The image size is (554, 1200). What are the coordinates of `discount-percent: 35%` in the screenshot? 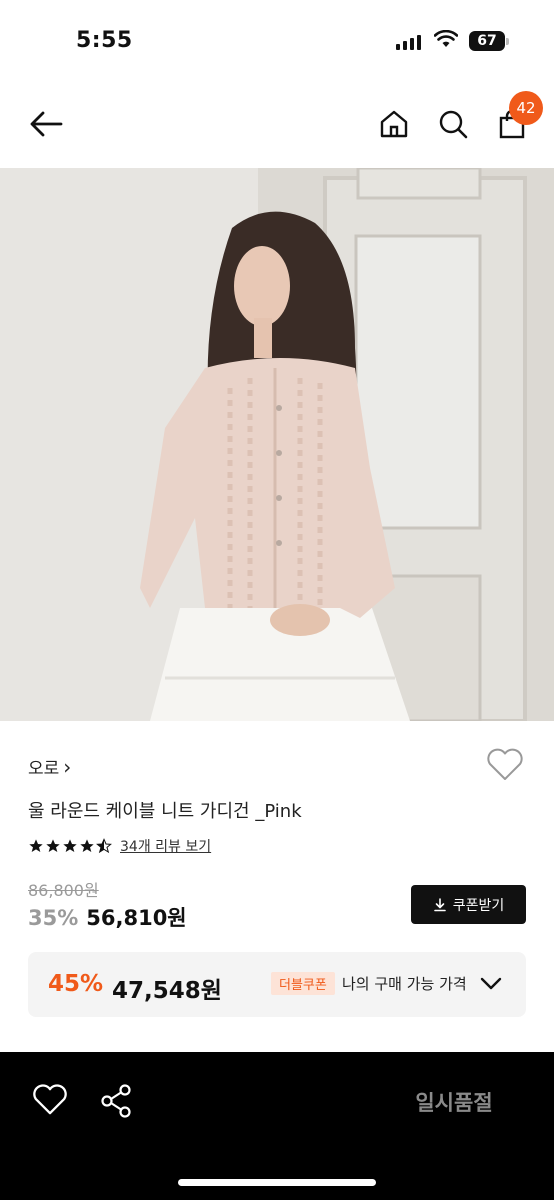 It's located at (53, 918).